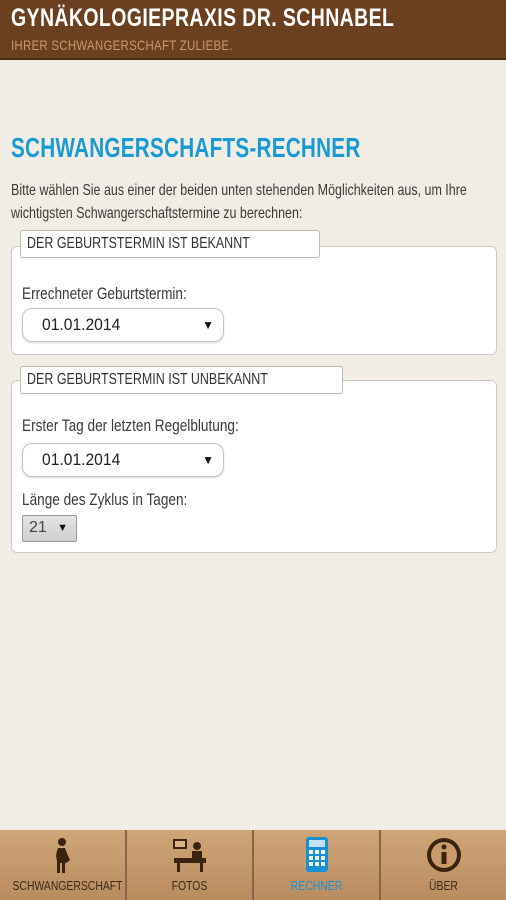  Describe the element at coordinates (81, 324) in the screenshot. I see `due-date-value: 01.01.2014` at that location.